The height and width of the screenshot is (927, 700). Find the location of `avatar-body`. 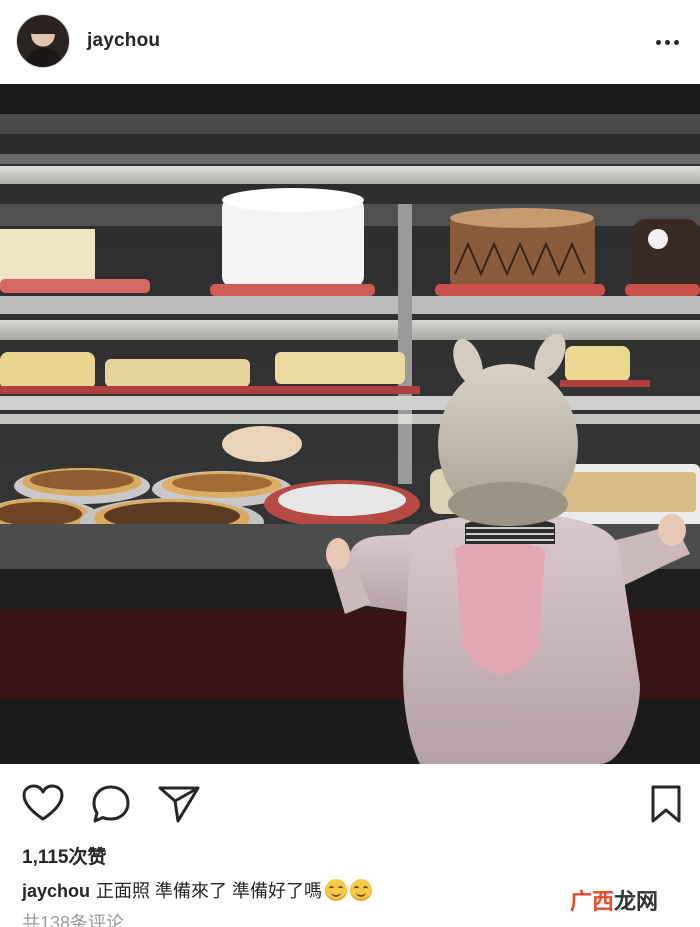

avatar-body is located at coordinates (44, 57).